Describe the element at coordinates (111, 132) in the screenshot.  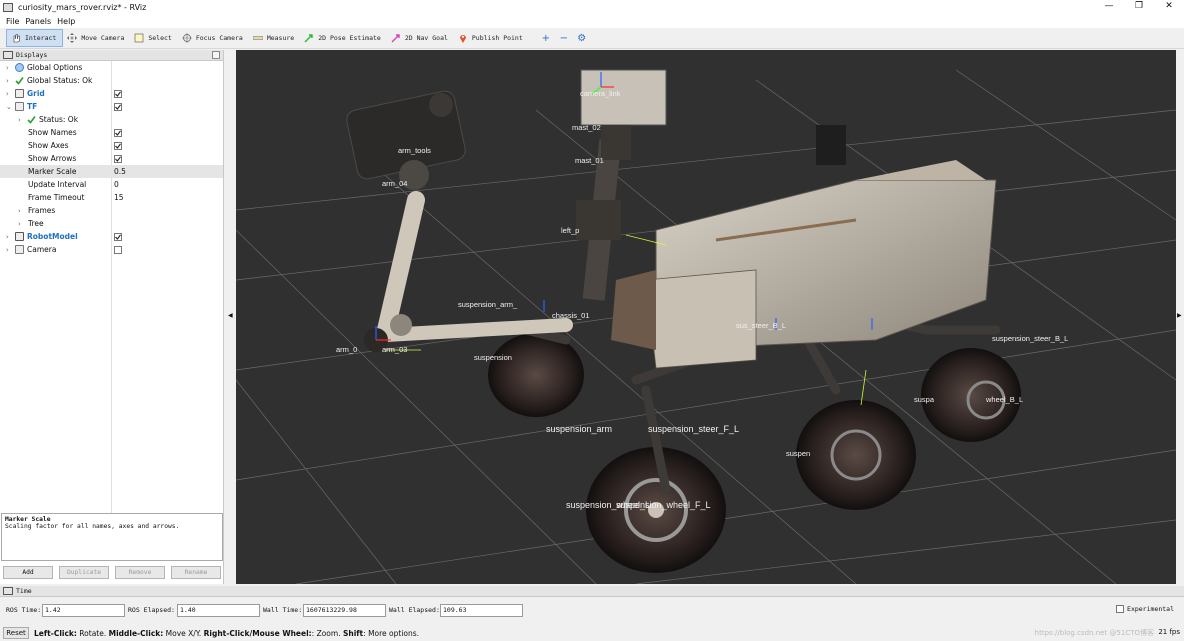
I see `display-row-show-names: Show Names` at that location.